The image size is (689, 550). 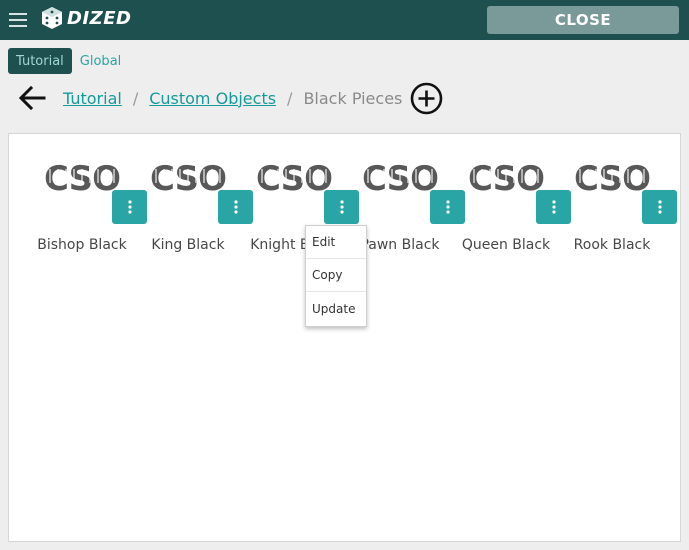 I want to click on arrow-left-icon, so click(x=32, y=100).